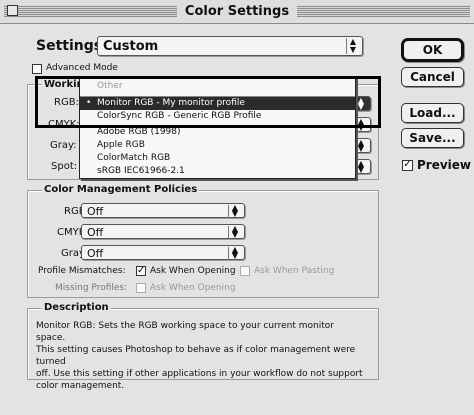 This screenshot has height=415, width=474. Describe the element at coordinates (37, 69) in the screenshot. I see `advanced-mode-checkbox` at that location.